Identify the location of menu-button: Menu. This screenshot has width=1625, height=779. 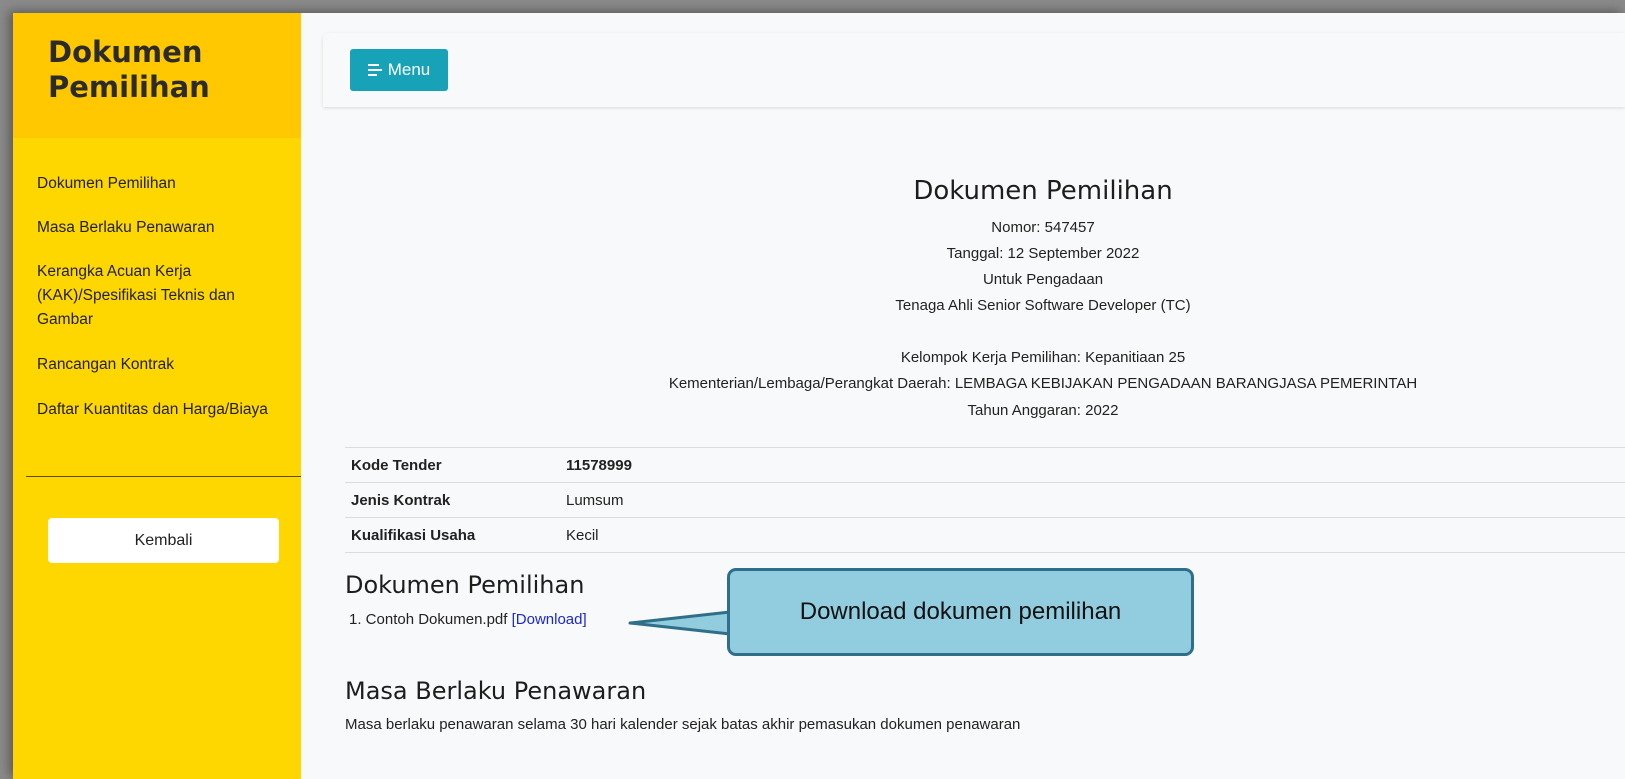
(399, 70).